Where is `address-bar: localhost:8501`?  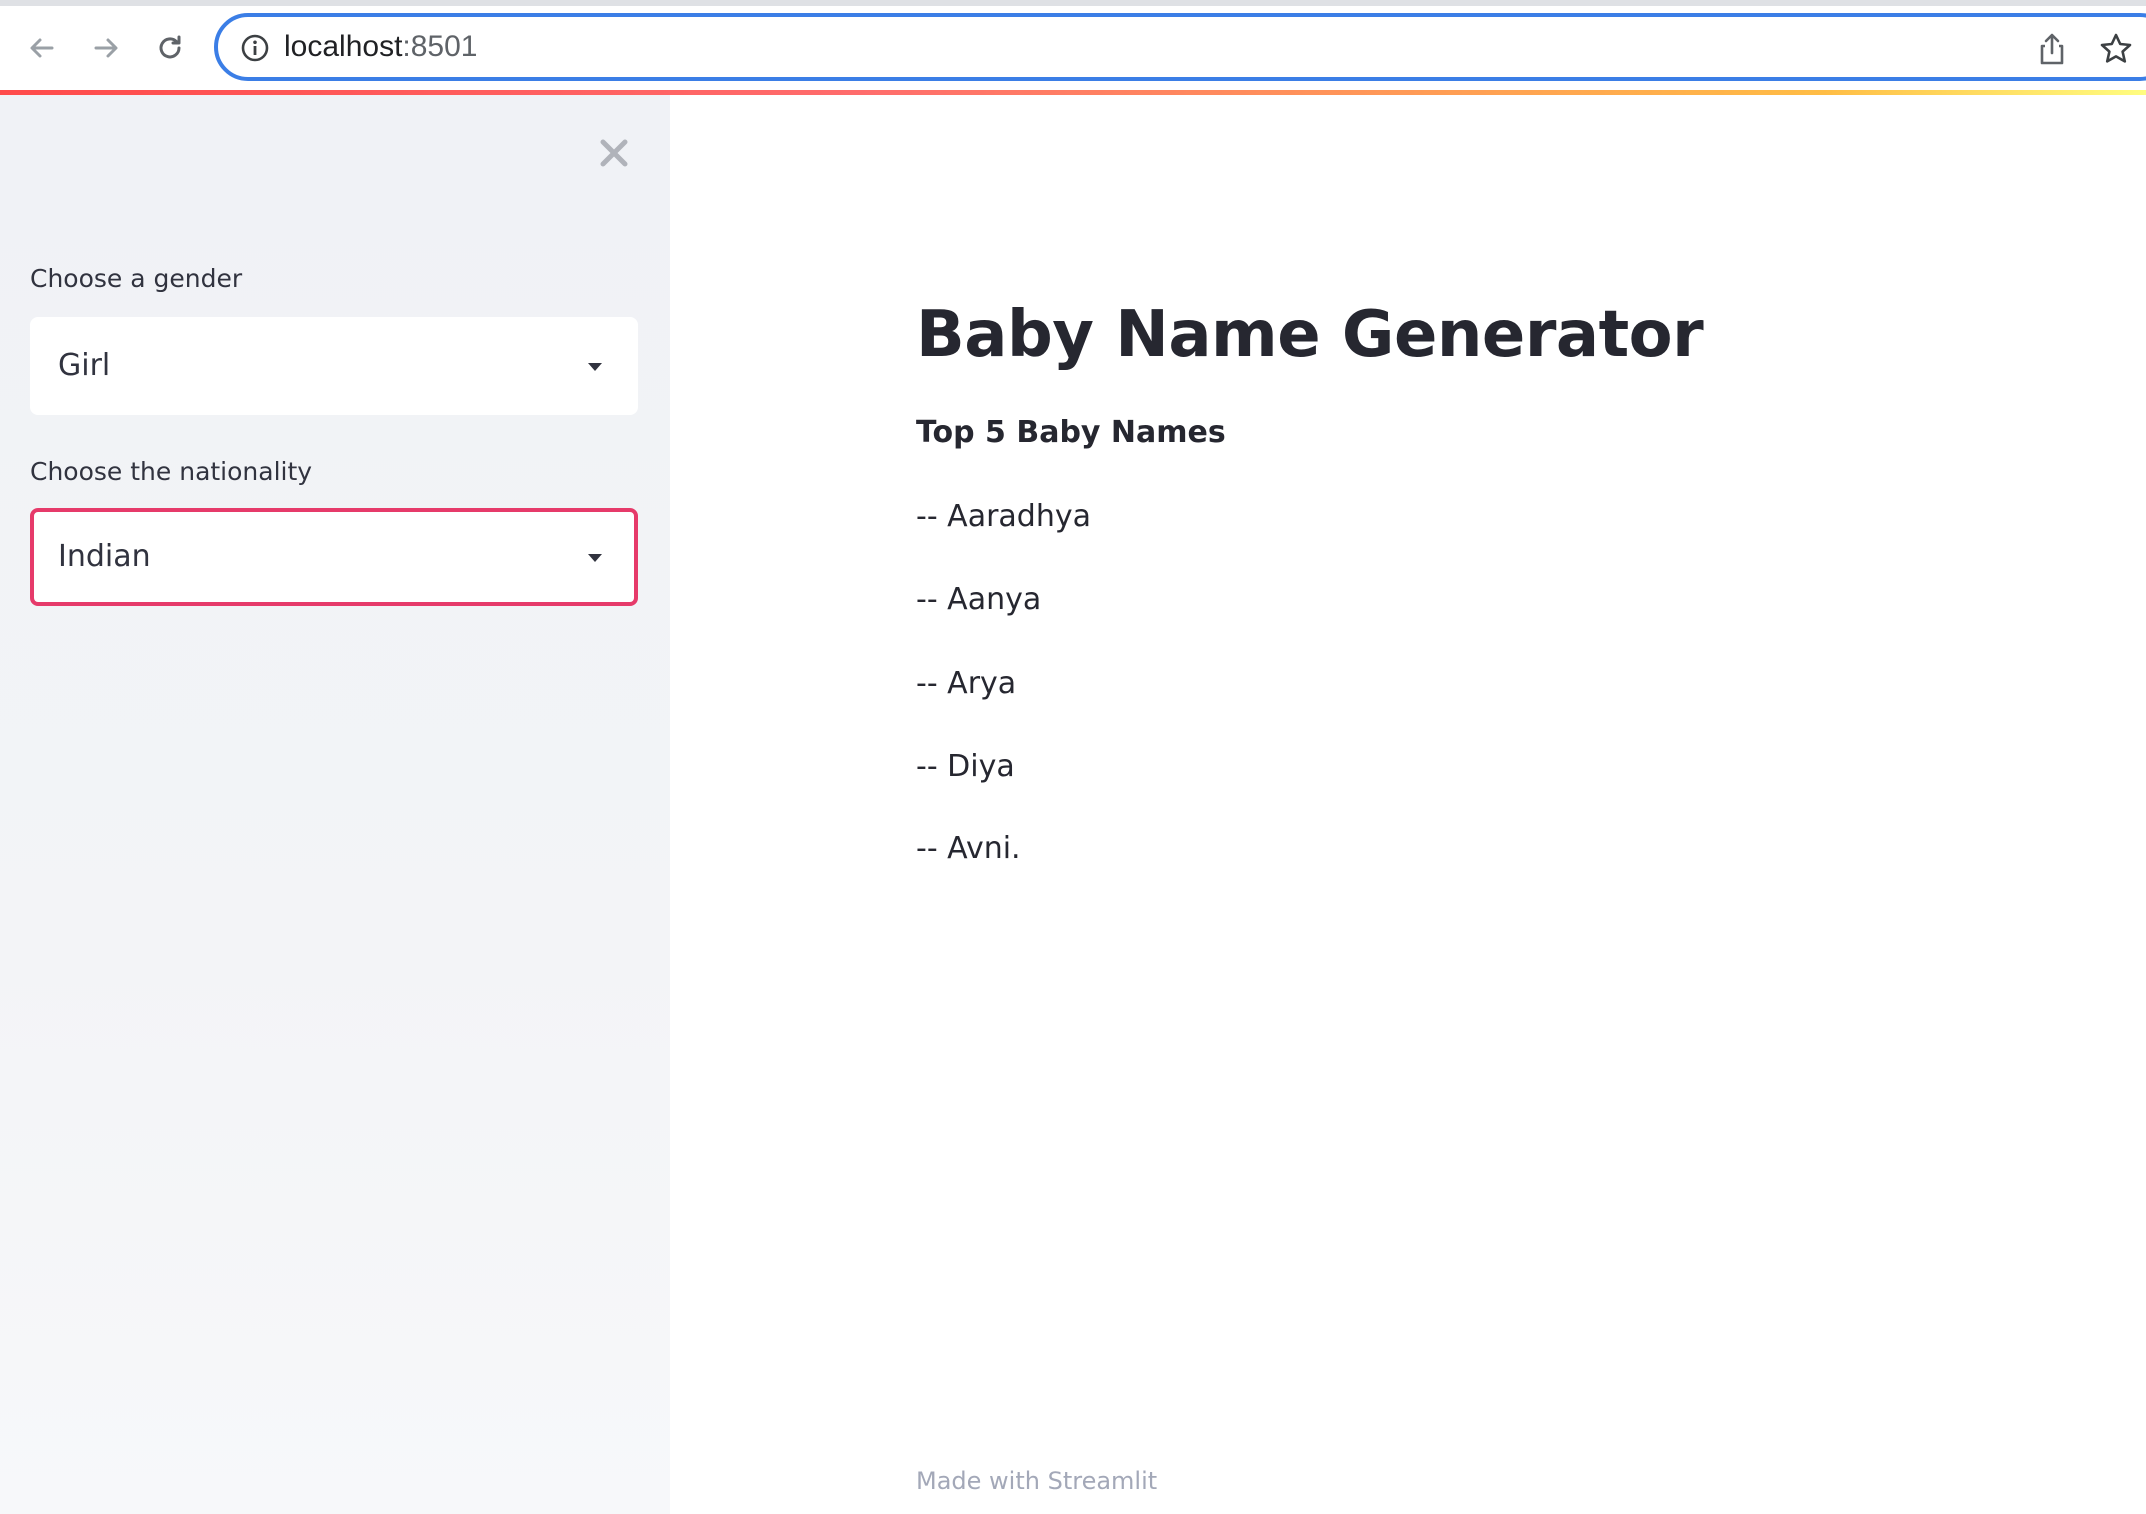 address-bar: localhost:8501 is located at coordinates (1180, 47).